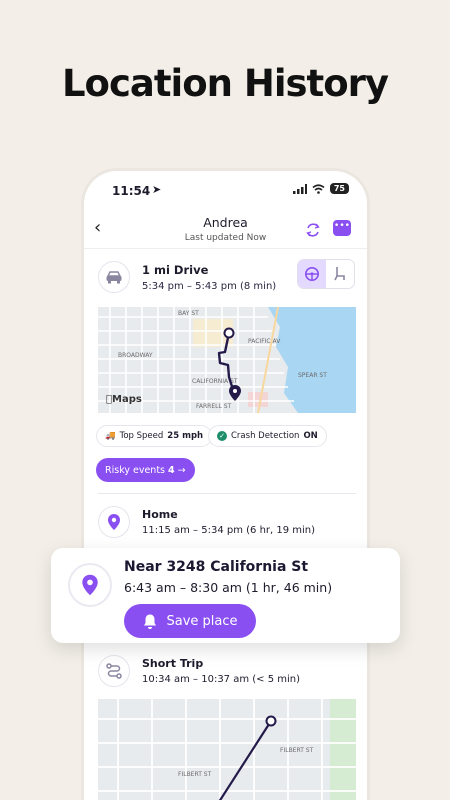 The height and width of the screenshot is (800, 450). Describe the element at coordinates (175, 270) in the screenshot. I see `drive-title: 1 mi Drive` at that location.